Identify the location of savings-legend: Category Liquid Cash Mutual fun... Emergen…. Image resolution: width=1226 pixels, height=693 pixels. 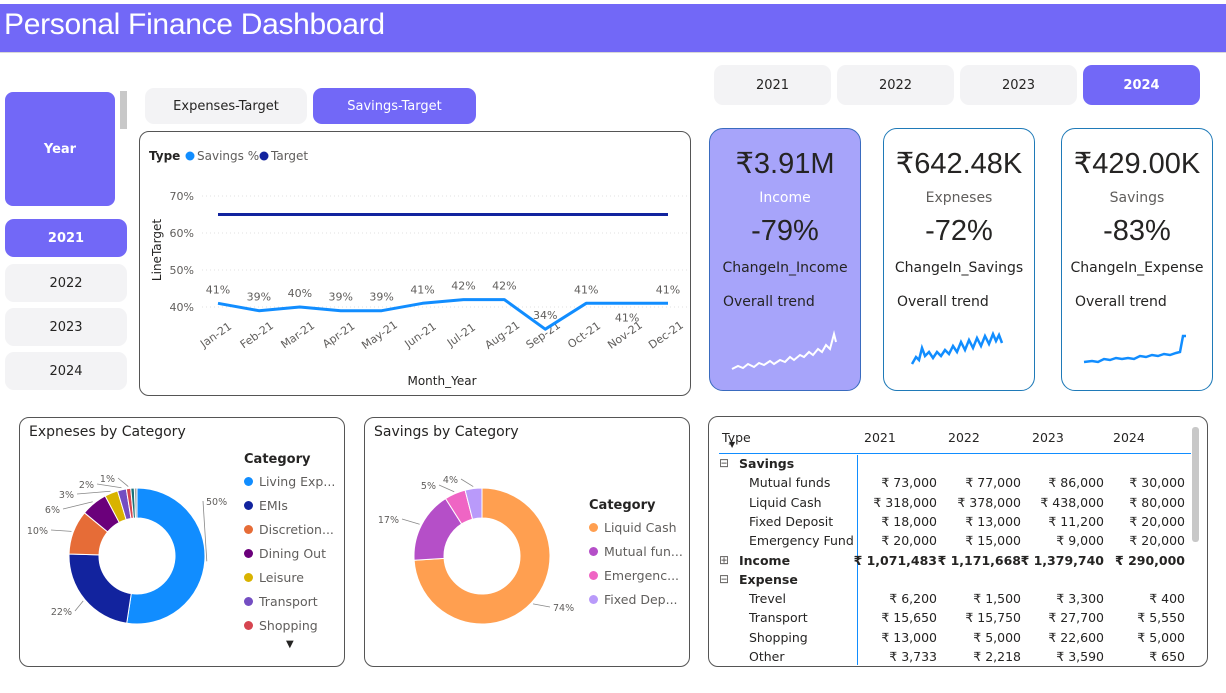
(636, 554).